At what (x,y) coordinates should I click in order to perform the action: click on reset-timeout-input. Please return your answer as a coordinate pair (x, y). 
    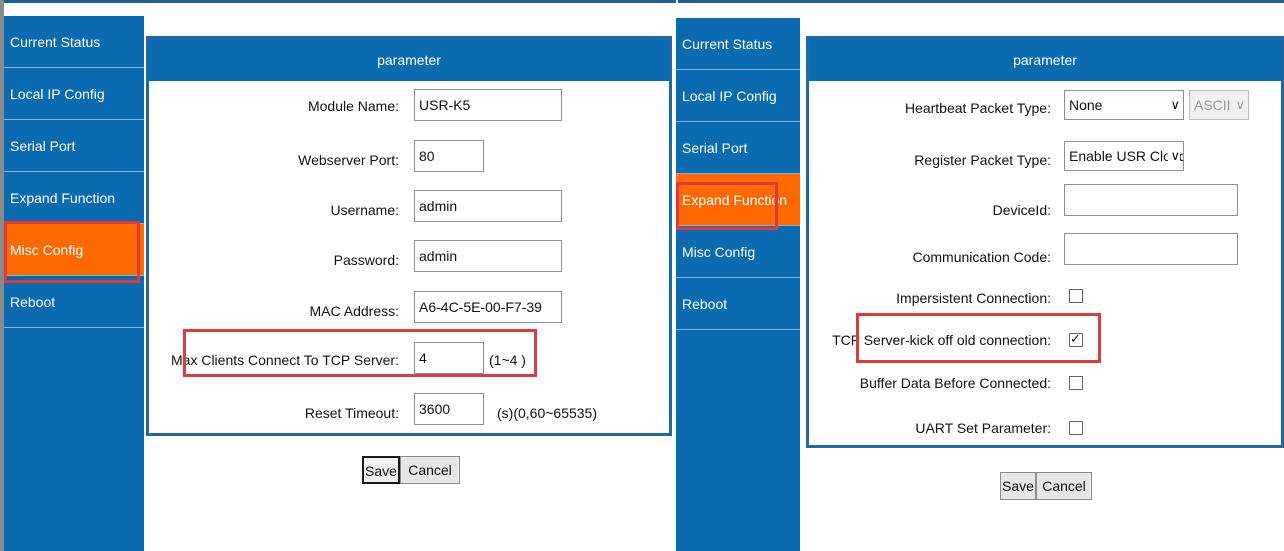
    Looking at the image, I should click on (449, 409).